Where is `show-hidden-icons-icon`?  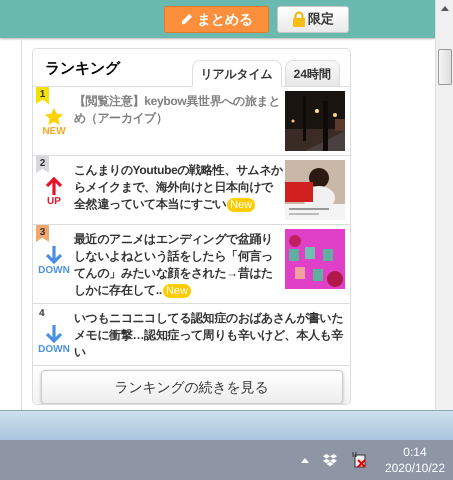
show-hidden-icons-icon is located at coordinates (304, 460).